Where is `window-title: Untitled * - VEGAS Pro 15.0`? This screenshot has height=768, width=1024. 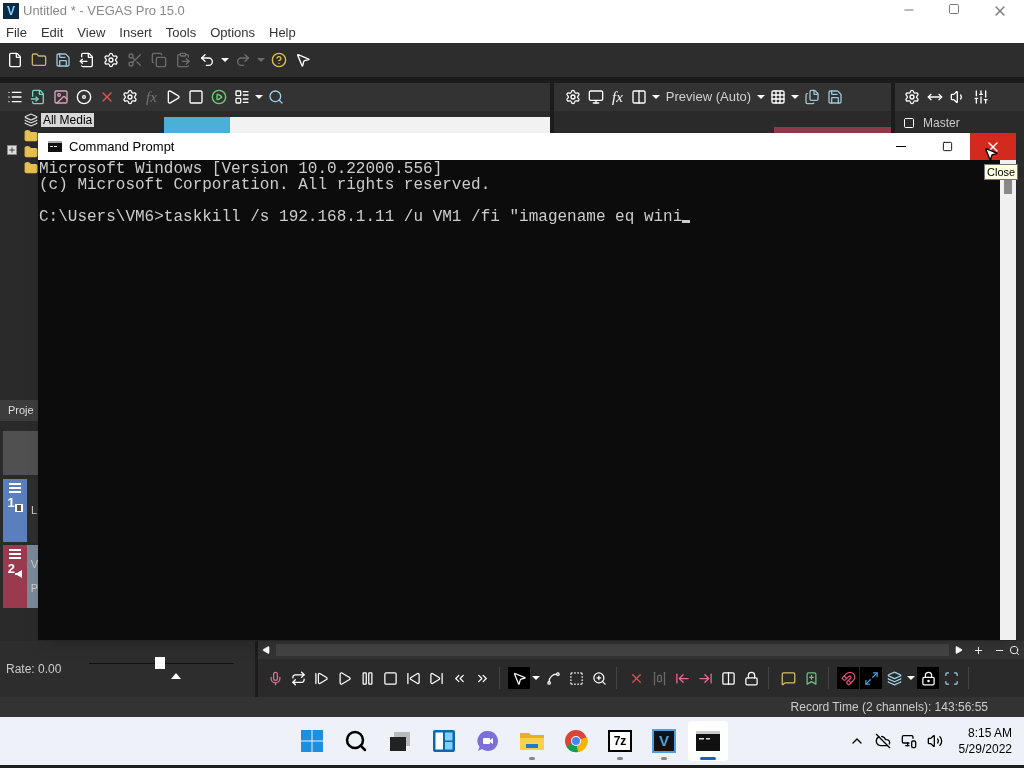 window-title: Untitled * - VEGAS Pro 15.0 is located at coordinates (104, 11).